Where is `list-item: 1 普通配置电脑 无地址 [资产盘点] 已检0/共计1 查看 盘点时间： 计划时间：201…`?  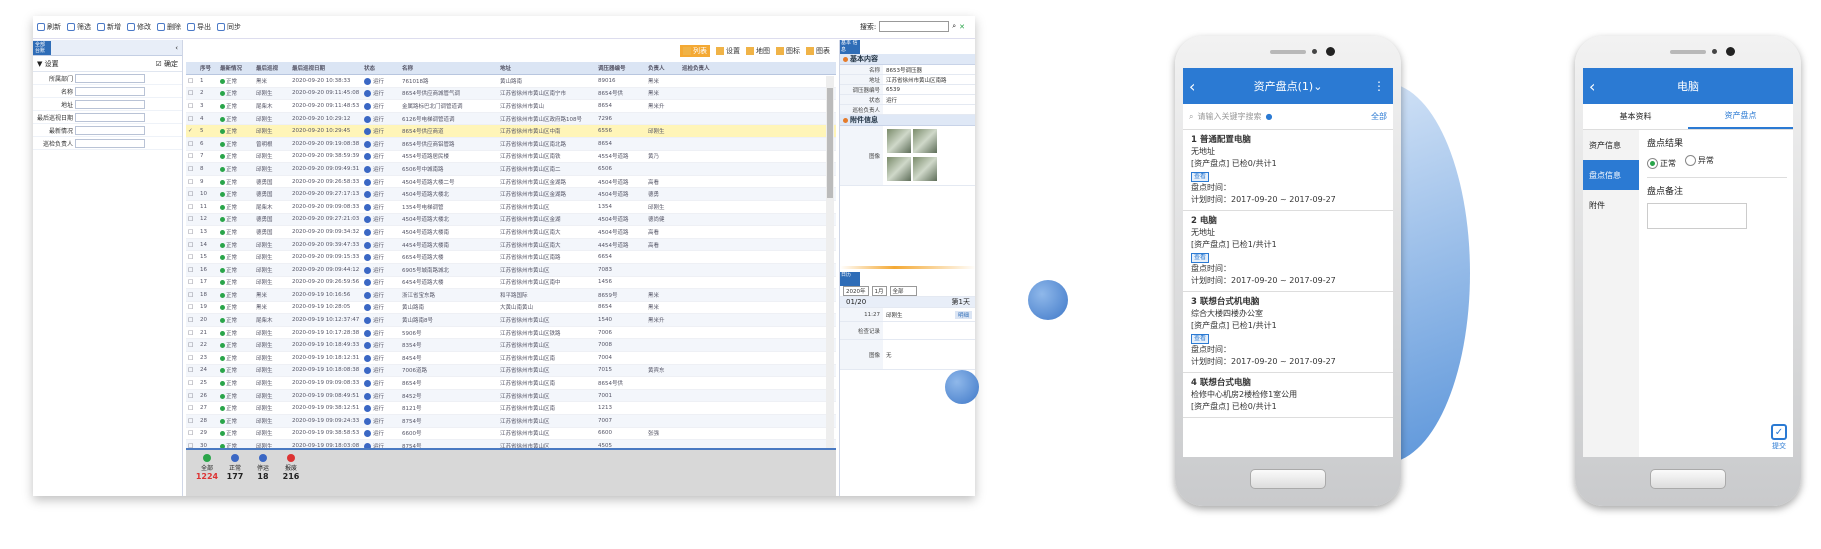
list-item: 1 普通配置电脑 无地址 [资产盘点] 已检0/共计1 查看 盘点时间： 计划时间：201… is located at coordinates (1288, 170).